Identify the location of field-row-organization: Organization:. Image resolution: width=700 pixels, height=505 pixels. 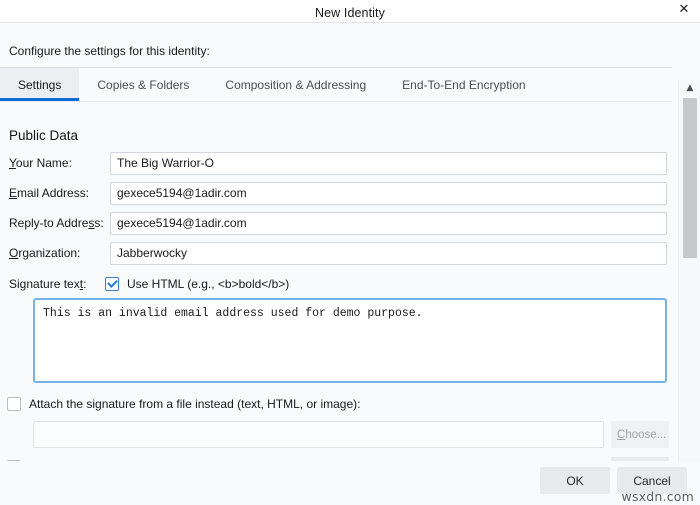
(336, 253).